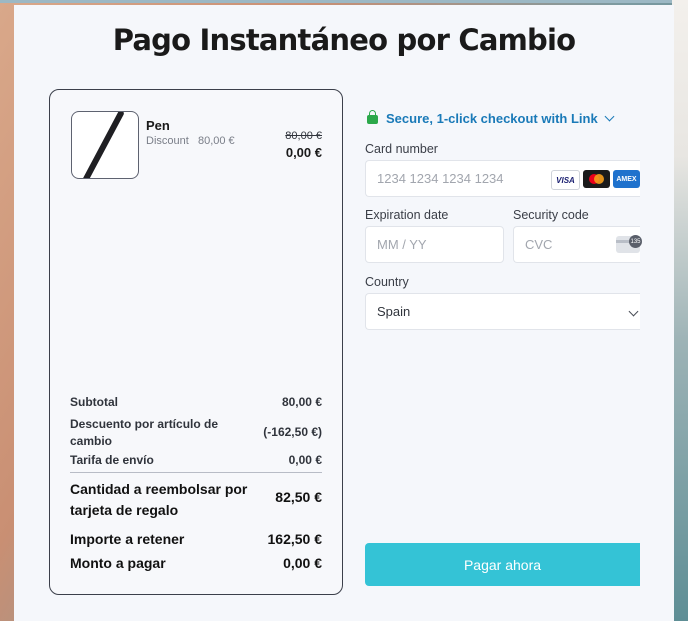 This screenshot has height=621, width=688. Describe the element at coordinates (298, 497) in the screenshot. I see `row-value: 82,50 €` at that location.